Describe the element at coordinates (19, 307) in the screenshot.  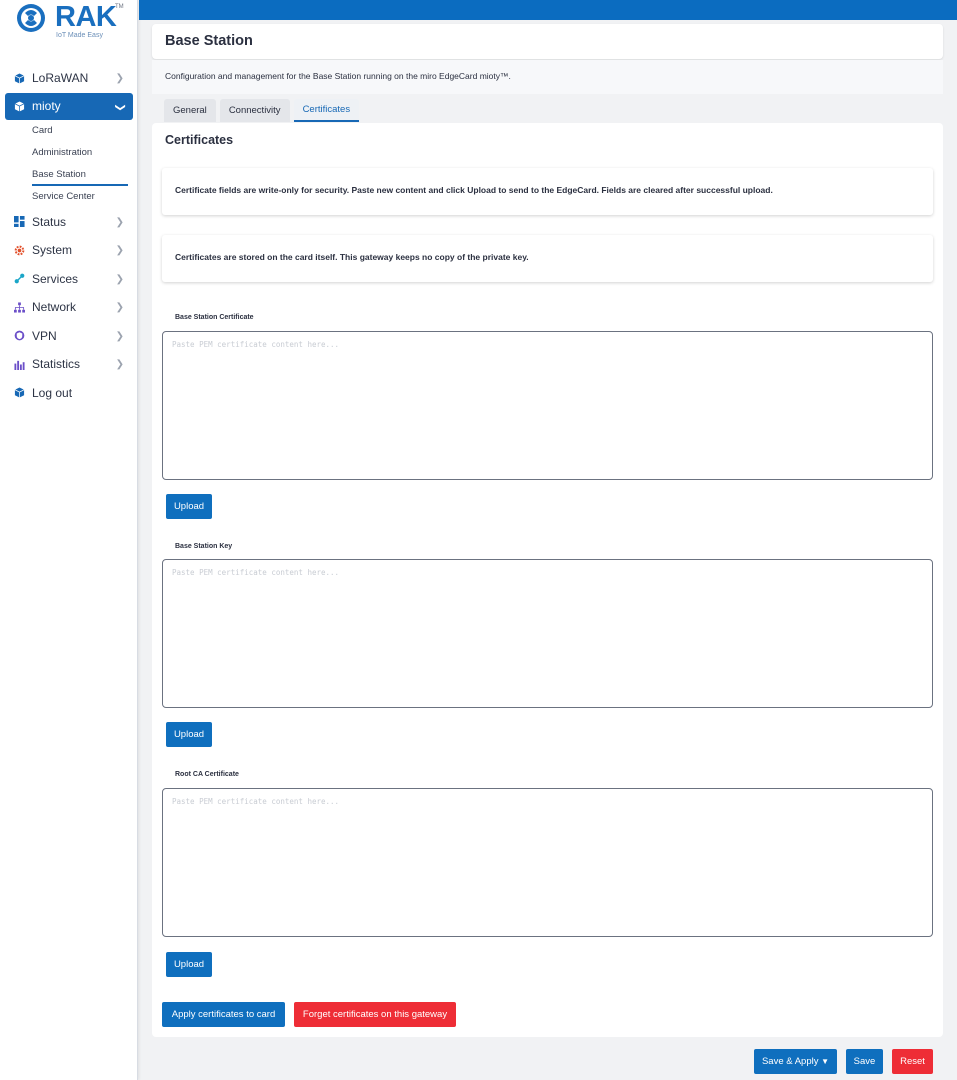
I see `network-icon` at that location.